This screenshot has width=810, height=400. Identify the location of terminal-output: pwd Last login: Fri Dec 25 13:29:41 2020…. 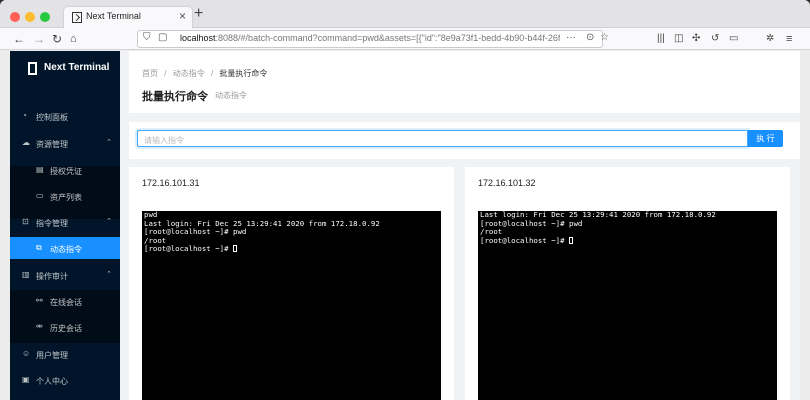
(262, 232).